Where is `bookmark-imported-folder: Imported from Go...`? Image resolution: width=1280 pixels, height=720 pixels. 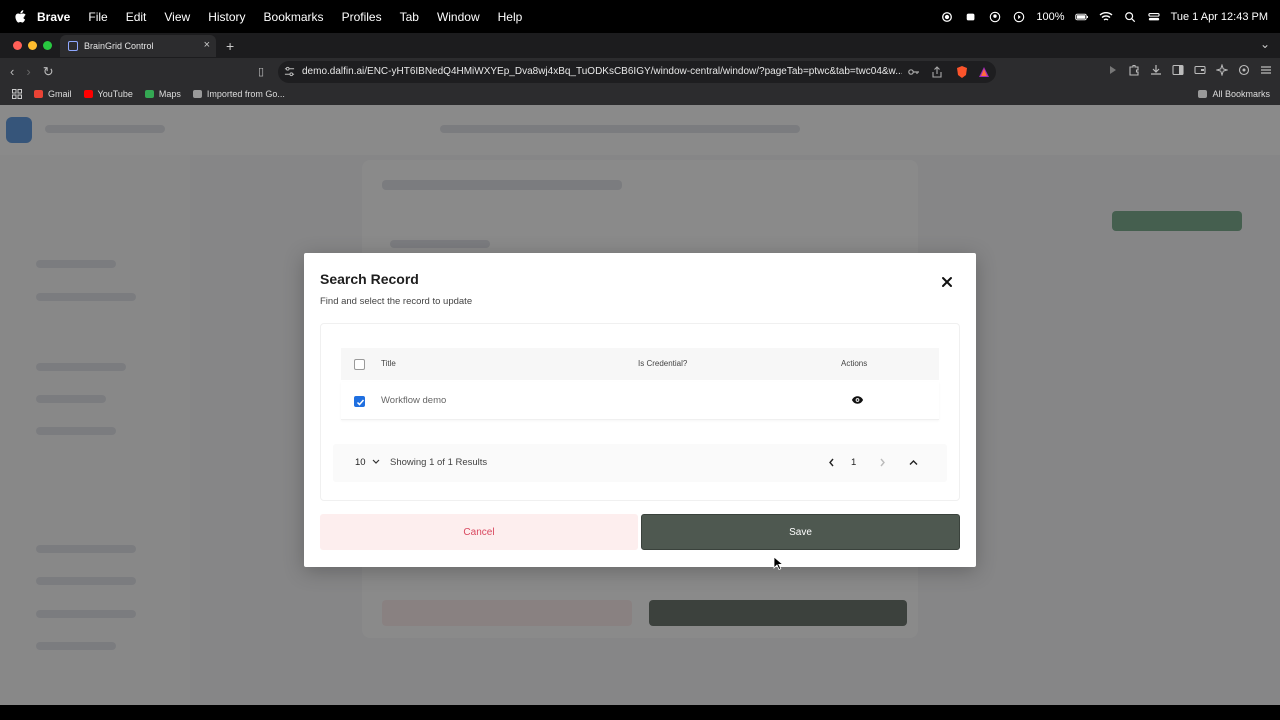
bookmark-imported-folder: Imported from Go... is located at coordinates (238, 94).